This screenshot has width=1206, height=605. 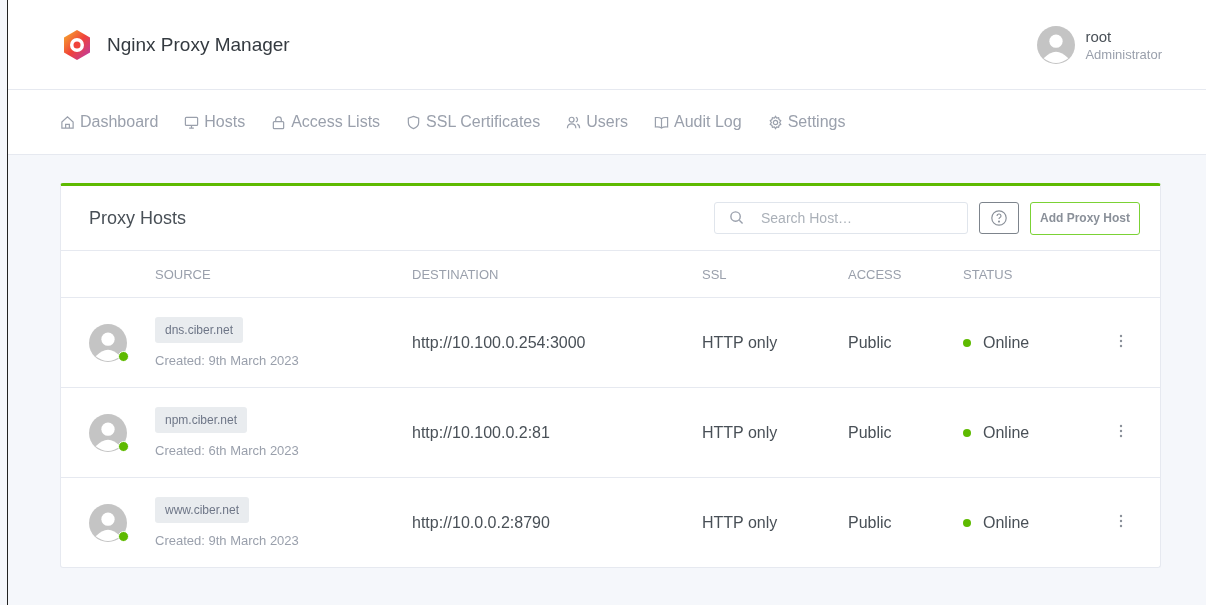 I want to click on lock-icon, so click(x=279, y=122).